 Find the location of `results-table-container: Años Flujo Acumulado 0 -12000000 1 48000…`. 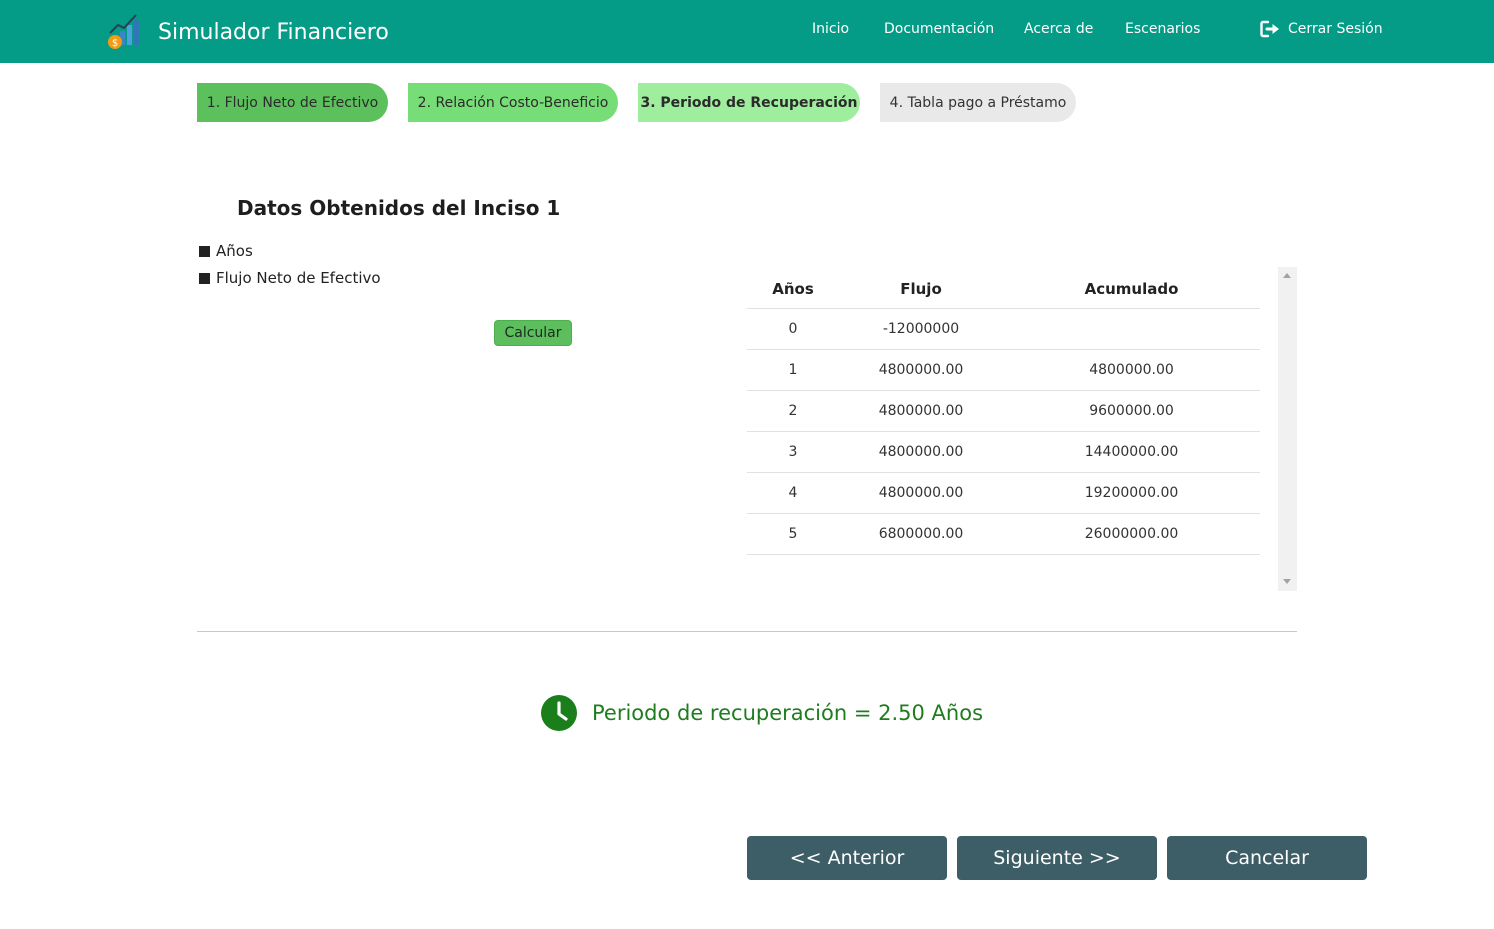

results-table-container: Años Flujo Acumulado 0 -12000000 1 48000… is located at coordinates (1022, 429).